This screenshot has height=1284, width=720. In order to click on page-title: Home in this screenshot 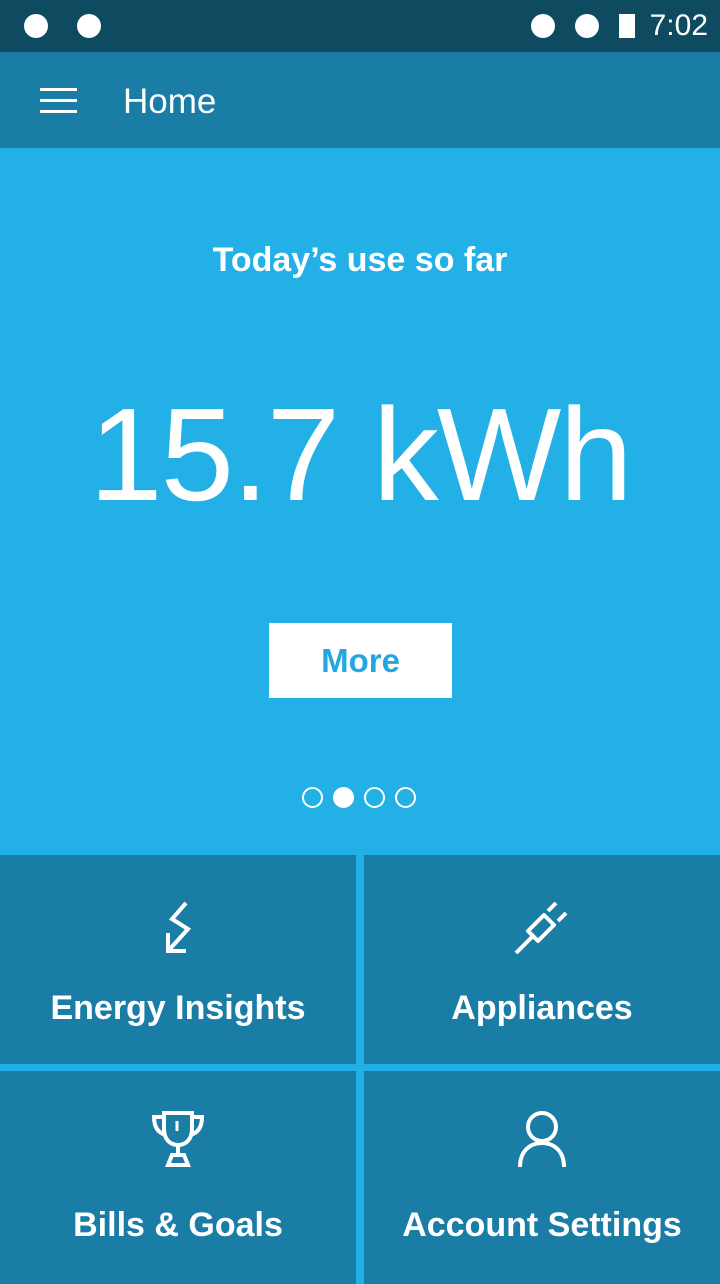, I will do `click(170, 101)`.